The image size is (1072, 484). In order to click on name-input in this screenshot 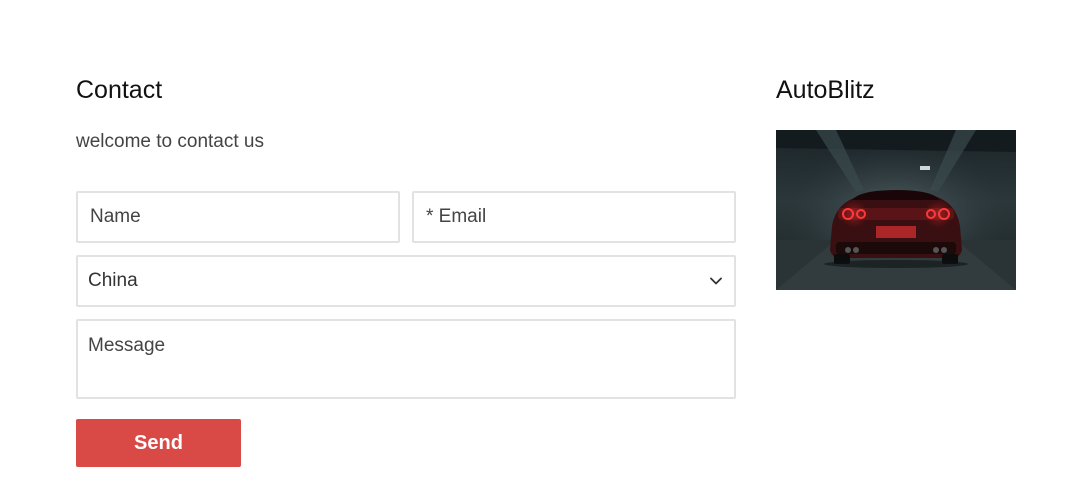, I will do `click(238, 217)`.